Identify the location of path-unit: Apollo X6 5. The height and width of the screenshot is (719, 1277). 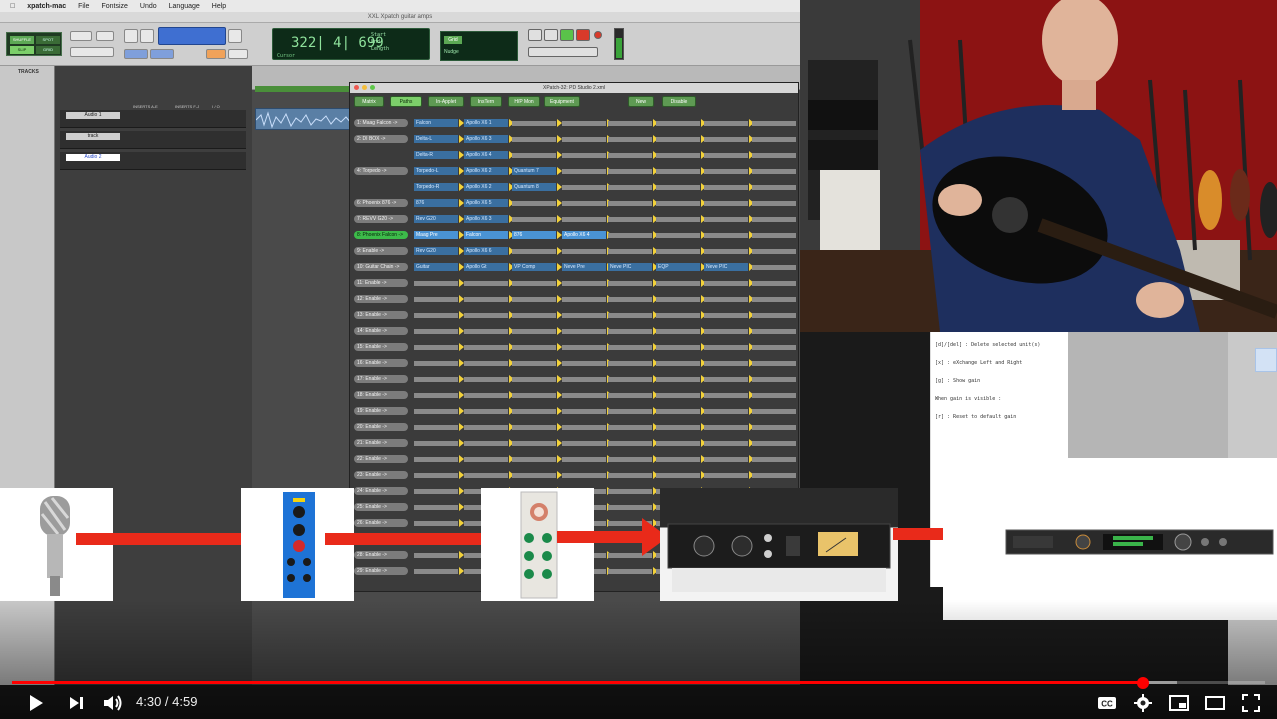
(486, 203).